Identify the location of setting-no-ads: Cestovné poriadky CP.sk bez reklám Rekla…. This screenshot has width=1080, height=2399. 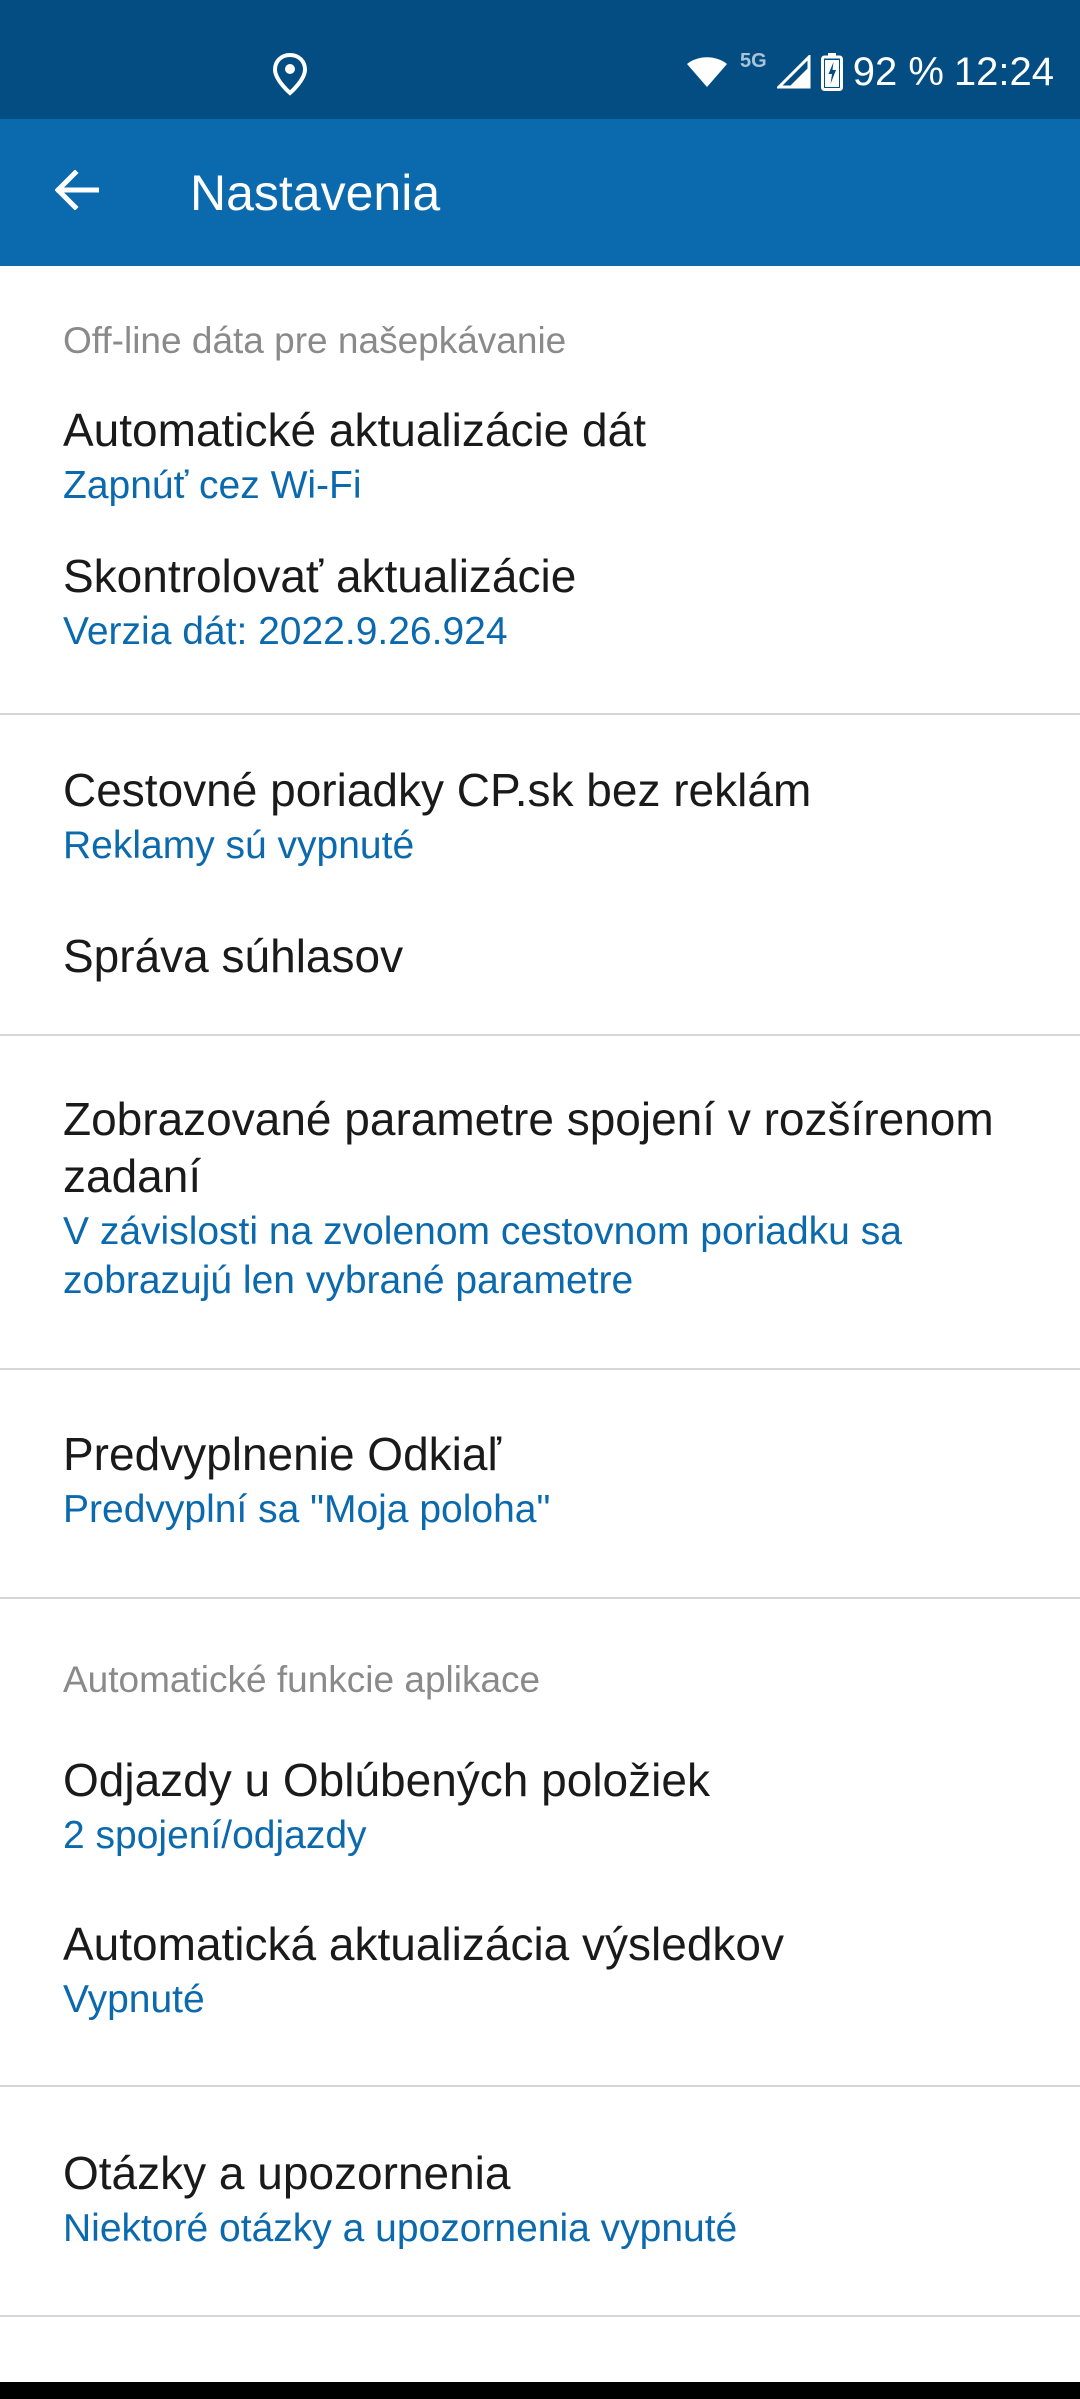
(551, 816).